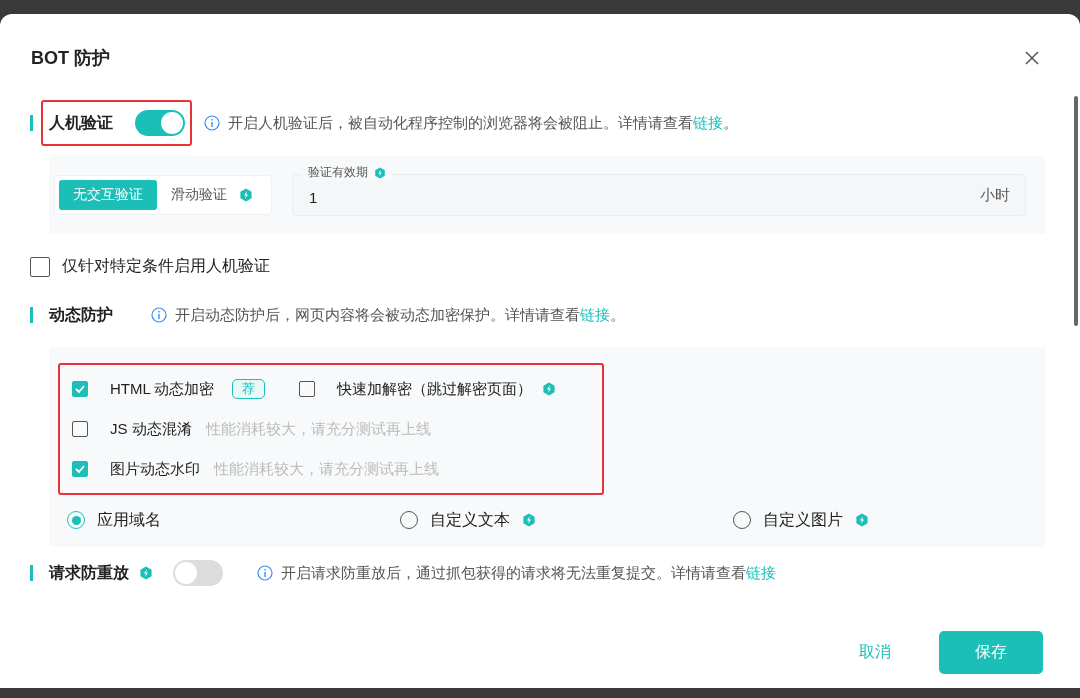  What do you see at coordinates (1076, 211) in the screenshot?
I see `scrollbar` at bounding box center [1076, 211].